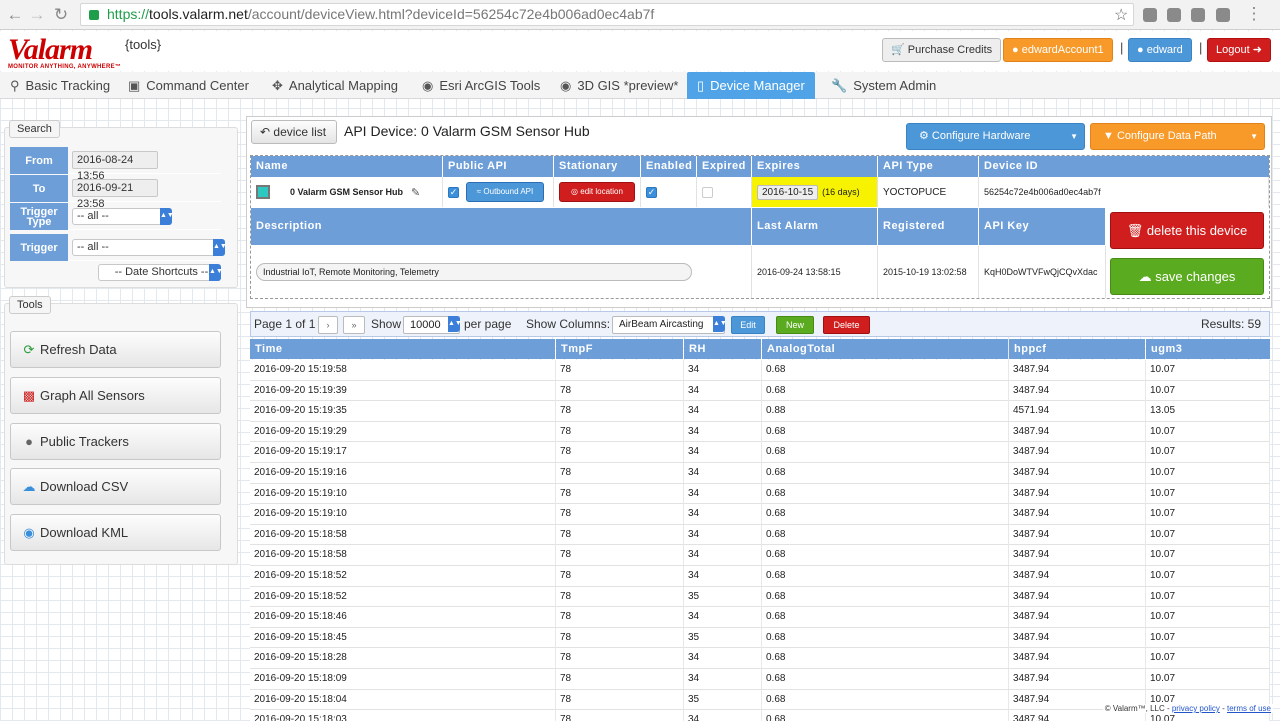 The height and width of the screenshot is (721, 1280). What do you see at coordinates (1208, 349) in the screenshot?
I see `grid-header-ugm3: ugm3` at bounding box center [1208, 349].